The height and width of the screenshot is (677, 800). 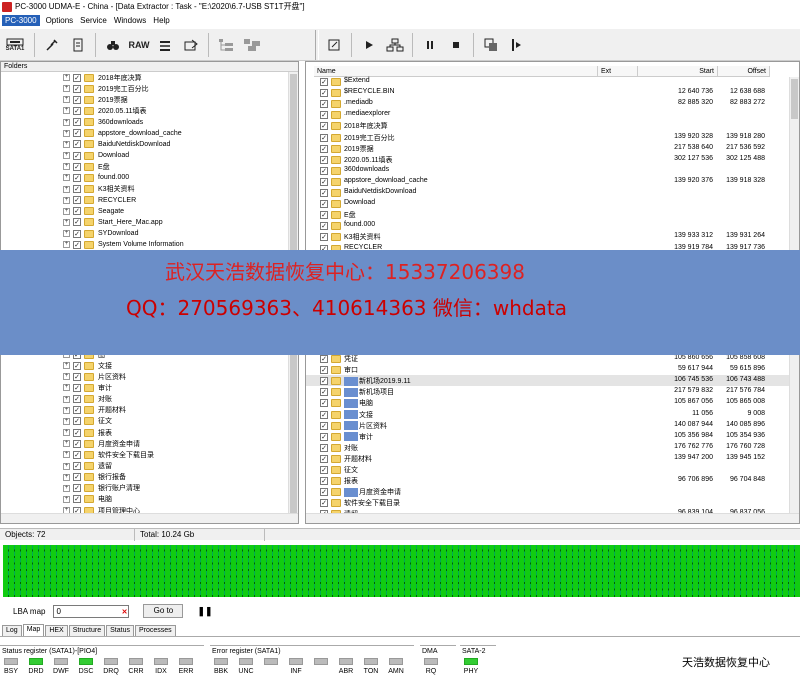 What do you see at coordinates (161, 20) in the screenshot?
I see `menu-help: Help` at bounding box center [161, 20].